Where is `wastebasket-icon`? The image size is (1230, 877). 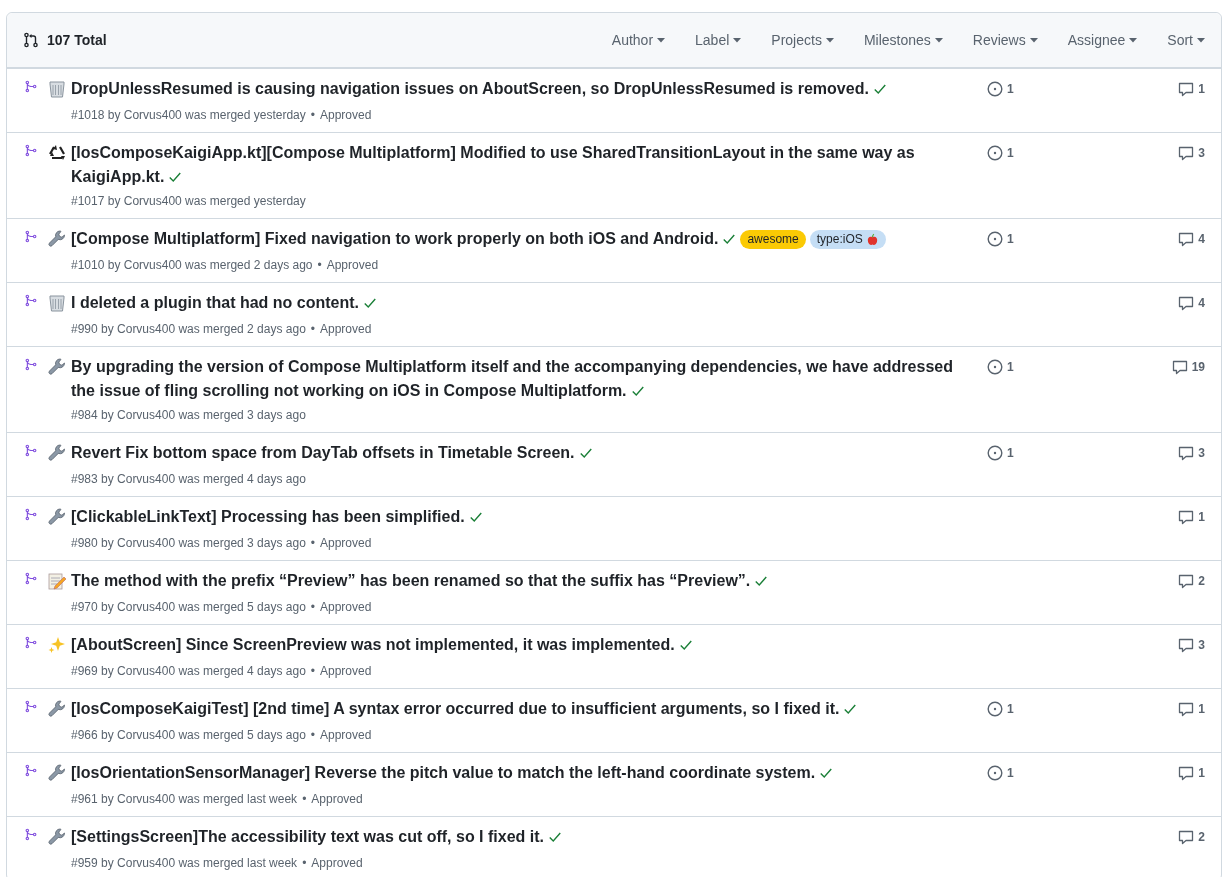
wastebasket-icon is located at coordinates (57, 89).